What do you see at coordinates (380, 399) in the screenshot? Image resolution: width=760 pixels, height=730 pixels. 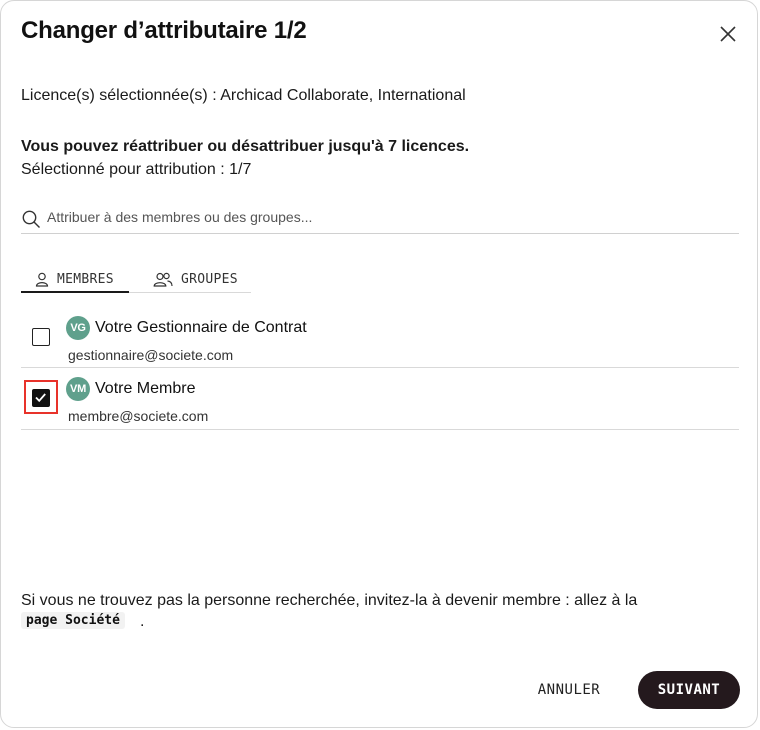 I see `member-row: VM Votre Membre membre@societe.com` at bounding box center [380, 399].